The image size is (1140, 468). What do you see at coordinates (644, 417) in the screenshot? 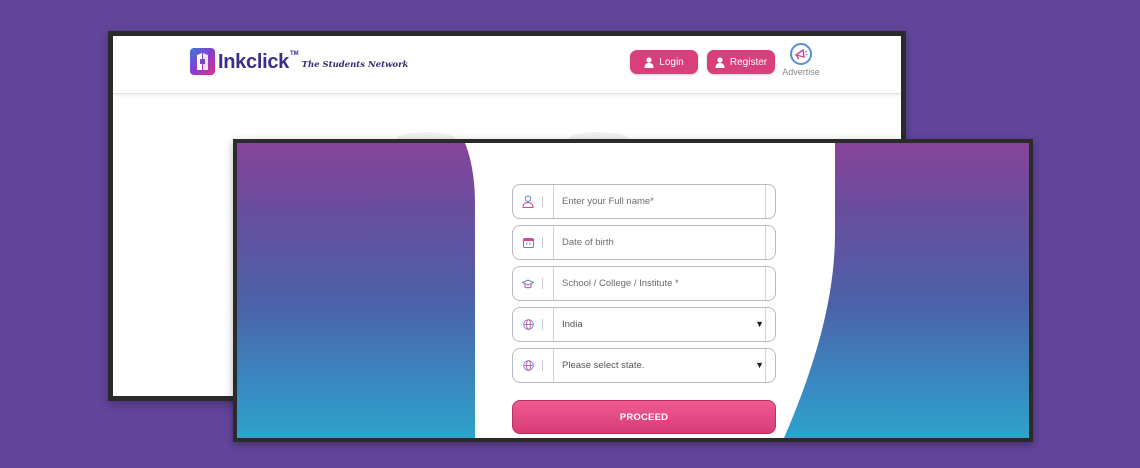
I see `proceed-button: PROCEED` at bounding box center [644, 417].